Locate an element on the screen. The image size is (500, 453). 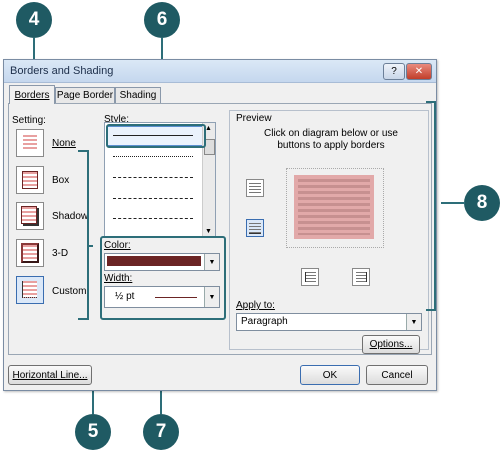
tab-page-border-label: Page Border is located at coordinates (85, 95).